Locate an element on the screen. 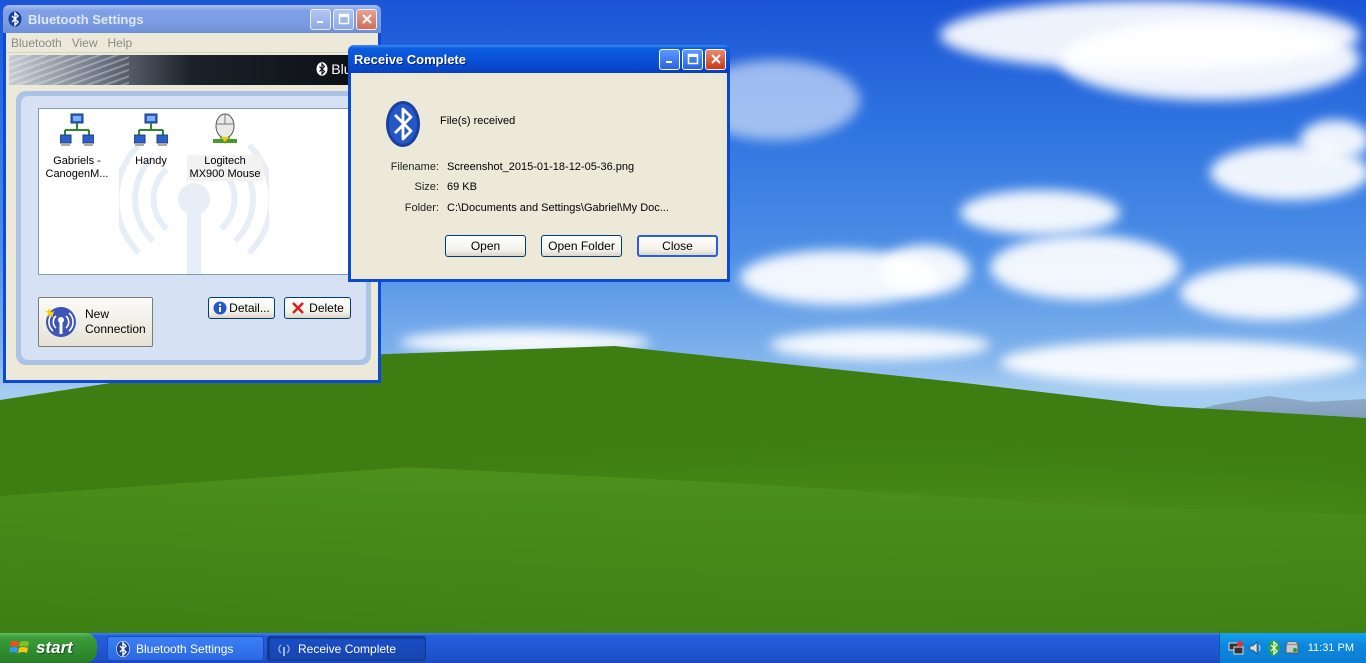  new-connection-line1: New is located at coordinates (97, 314).